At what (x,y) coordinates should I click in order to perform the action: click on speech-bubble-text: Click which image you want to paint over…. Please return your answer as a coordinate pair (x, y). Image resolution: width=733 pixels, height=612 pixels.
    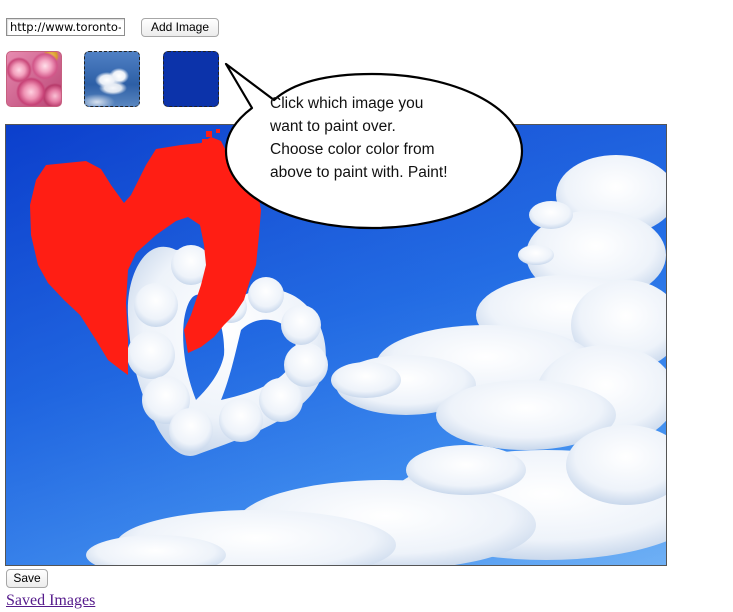
    Looking at the image, I should click on (390, 138).